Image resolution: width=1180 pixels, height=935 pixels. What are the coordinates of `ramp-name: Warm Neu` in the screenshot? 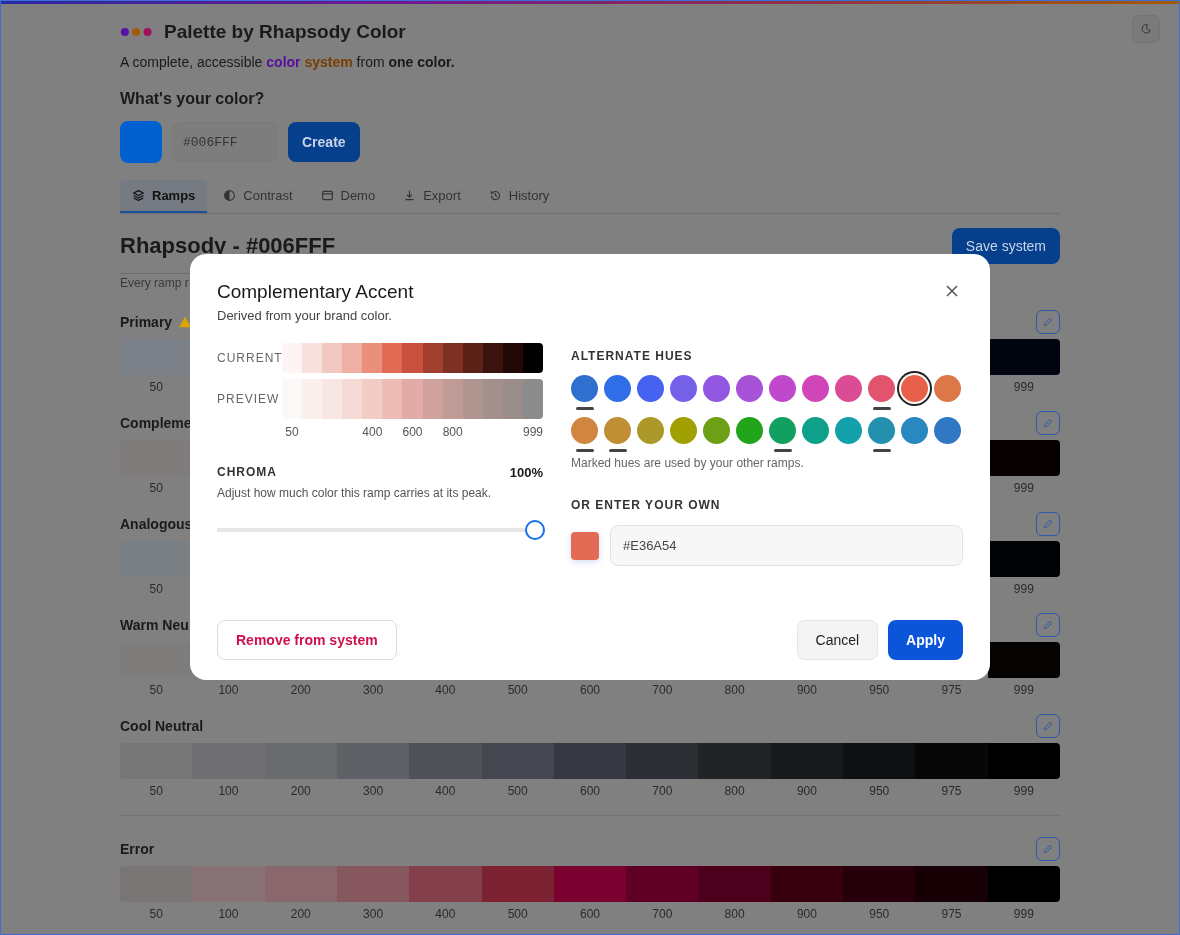 It's located at (154, 625).